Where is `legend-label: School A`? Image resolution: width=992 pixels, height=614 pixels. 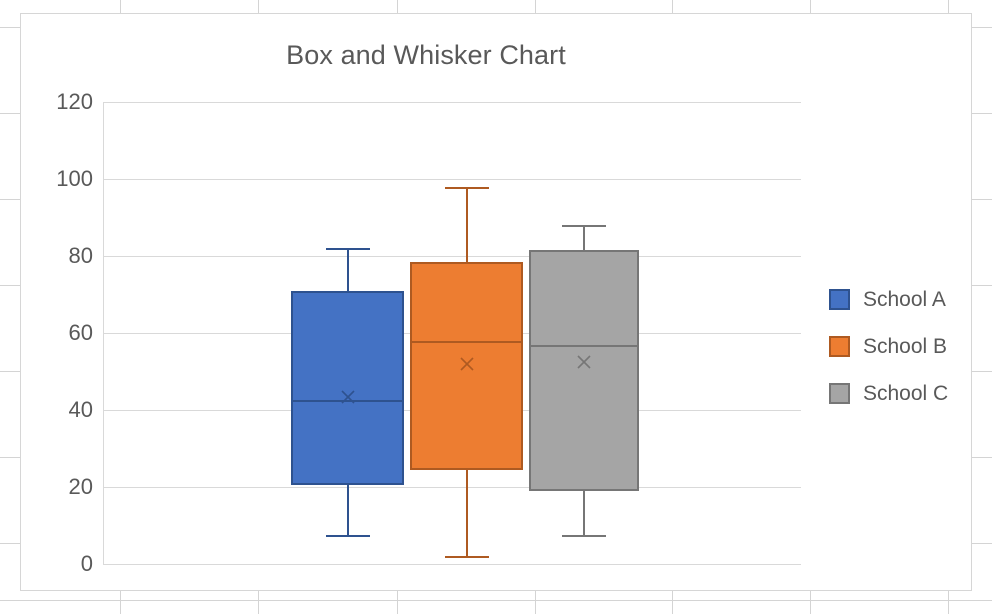
legend-label: School A is located at coordinates (904, 299).